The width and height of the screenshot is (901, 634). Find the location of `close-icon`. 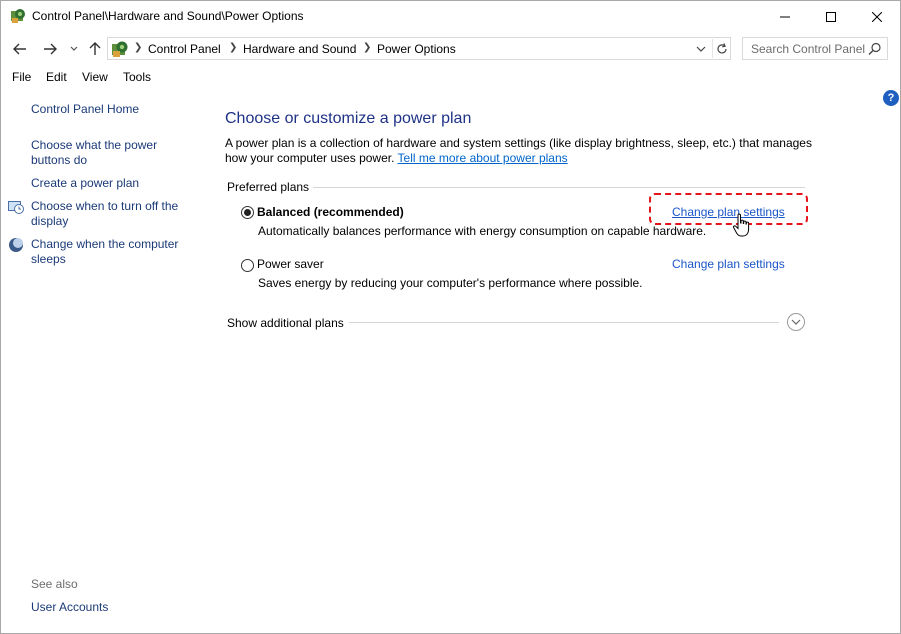

close-icon is located at coordinates (877, 16).